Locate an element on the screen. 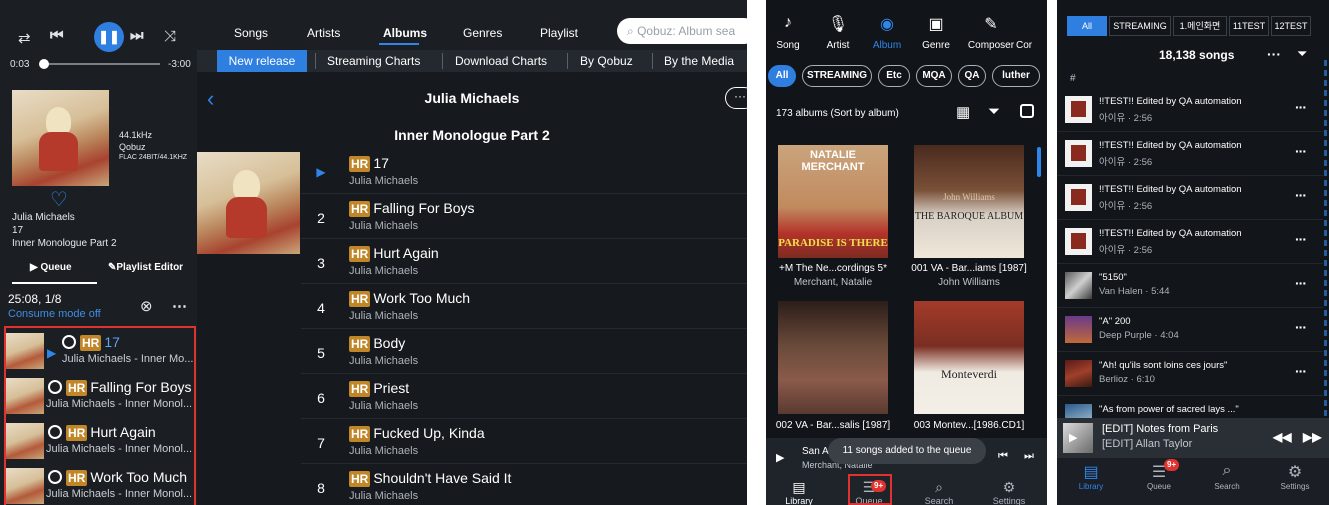 This screenshot has width=1329, height=505. fast-forward-icon: ▶▶ is located at coordinates (1312, 437).